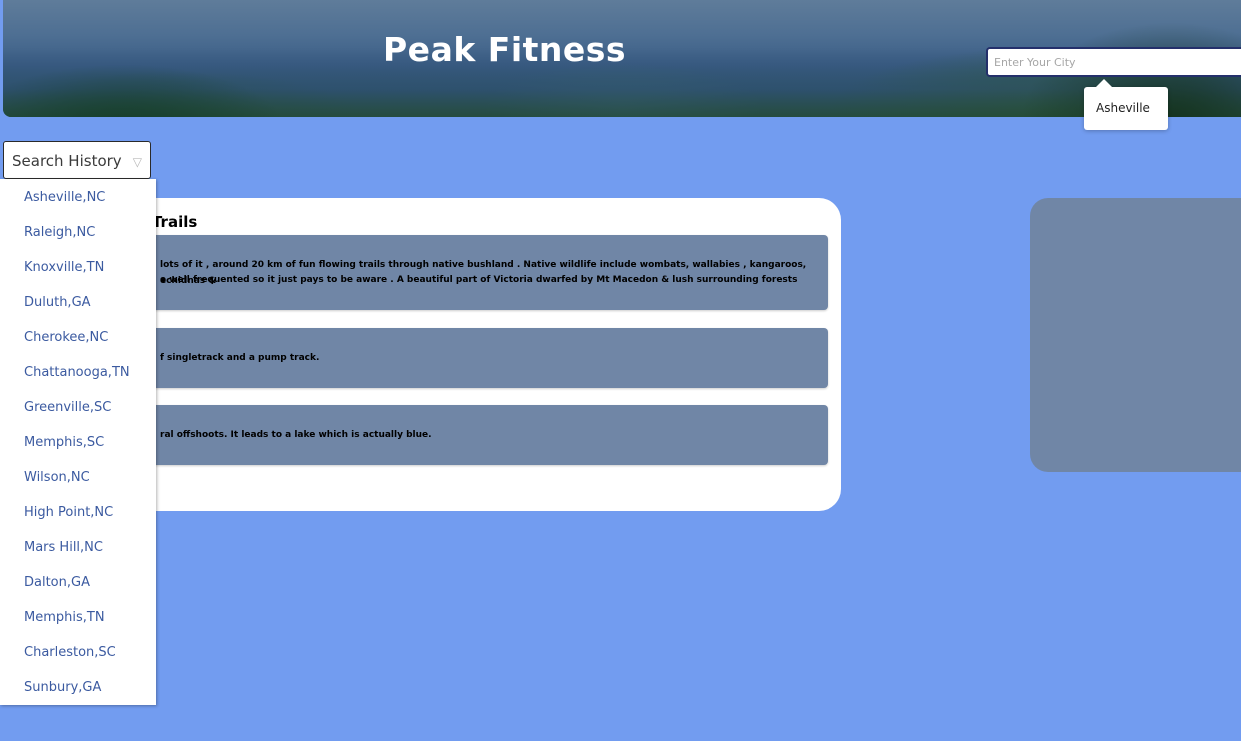 The image size is (1241, 741). I want to click on trail-description: f singletrack and a pump track., so click(240, 358).